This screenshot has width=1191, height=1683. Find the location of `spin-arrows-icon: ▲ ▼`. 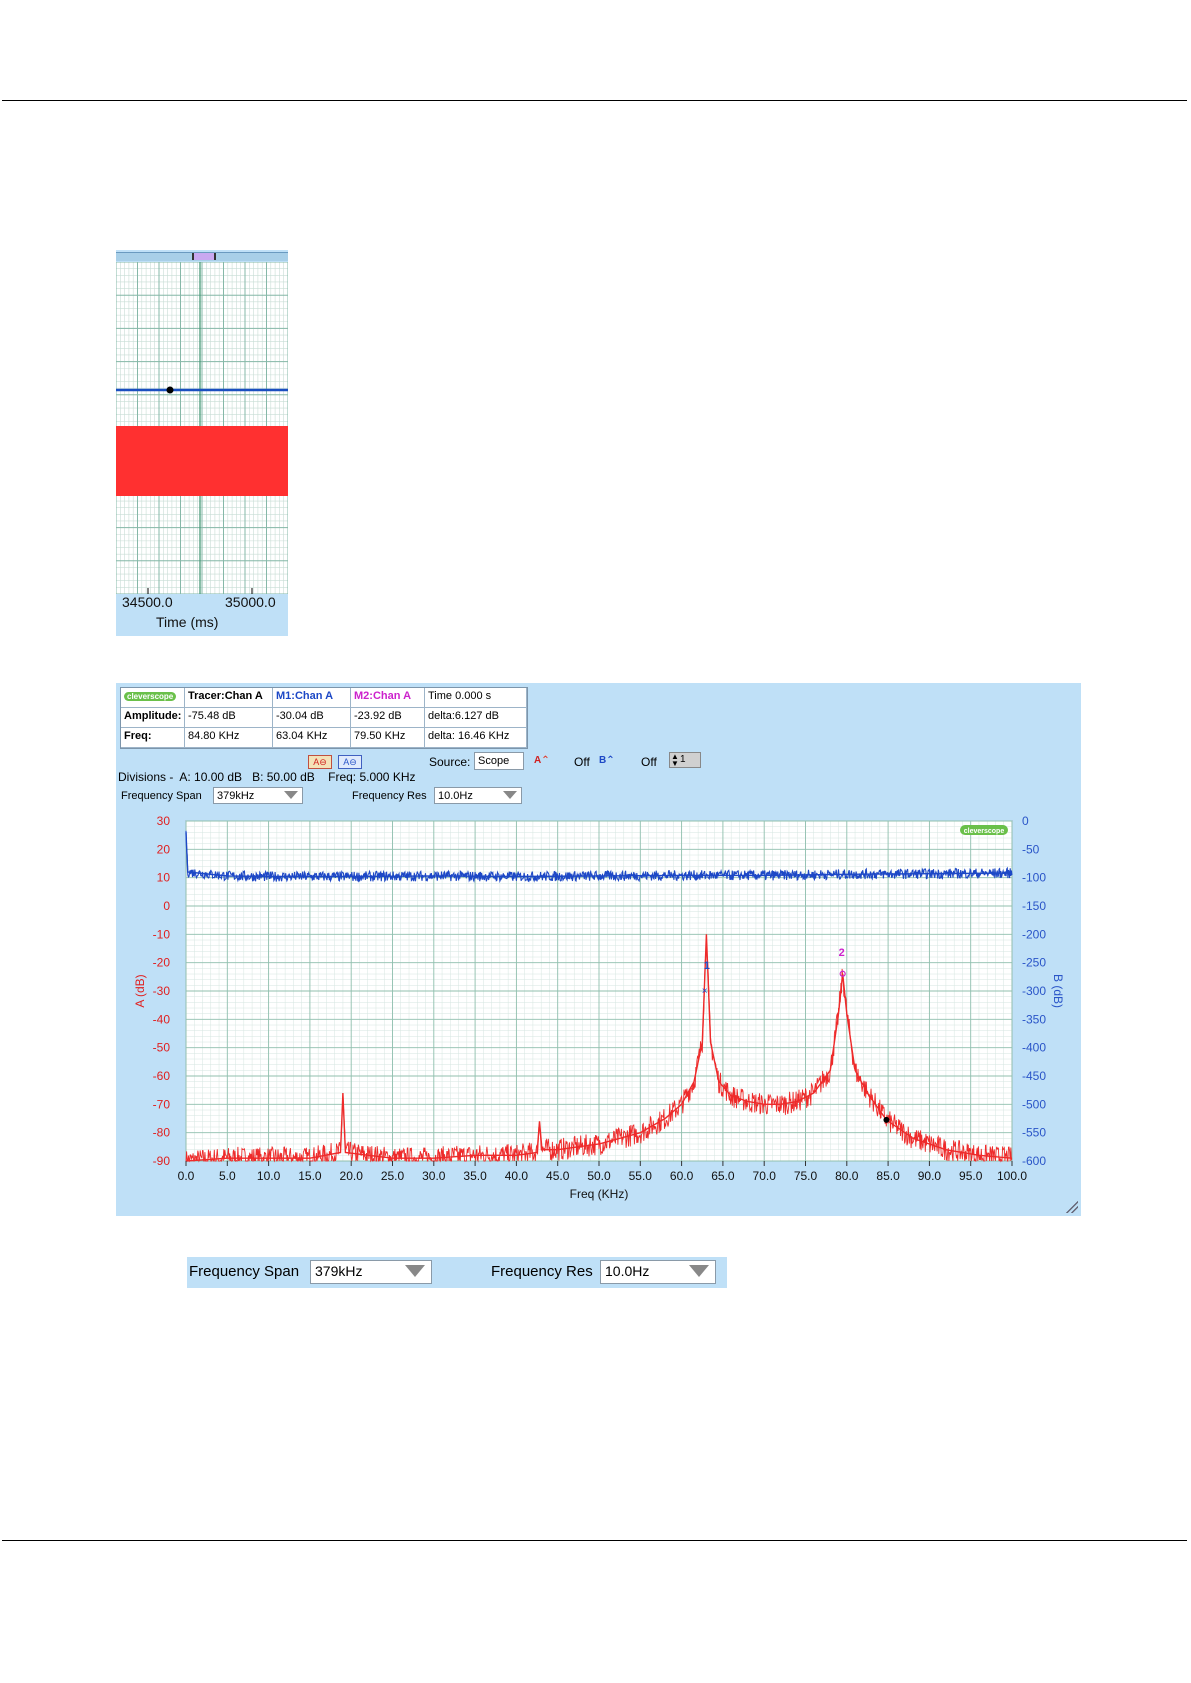

spin-arrows-icon: ▲ ▼ is located at coordinates (675, 760).